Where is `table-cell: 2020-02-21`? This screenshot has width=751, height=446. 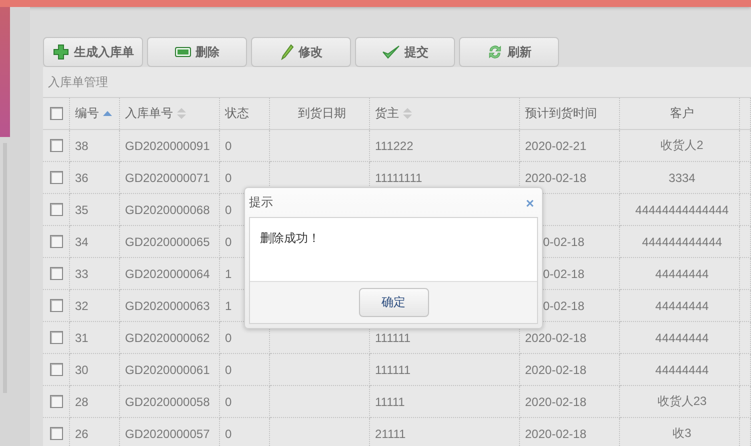 table-cell: 2020-02-21 is located at coordinates (570, 146).